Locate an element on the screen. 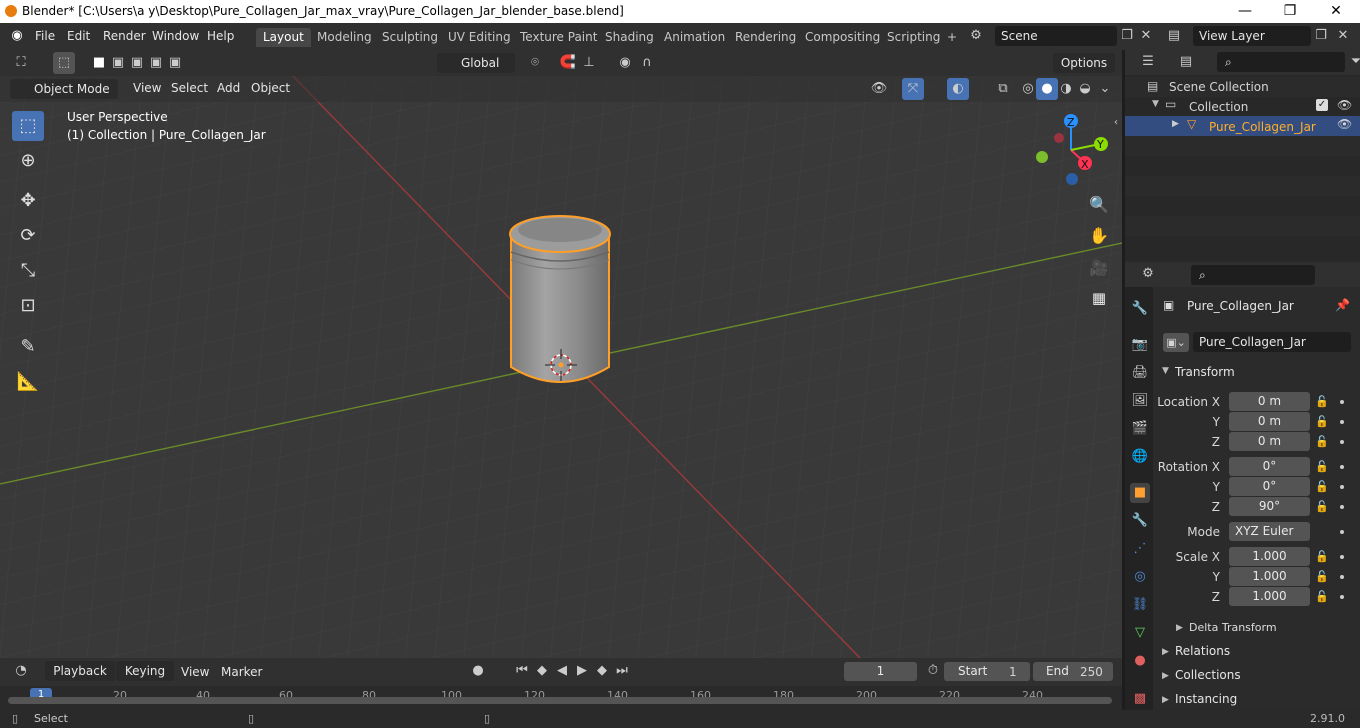 This screenshot has height=728, width=1360. scale-z-field: 1.000 is located at coordinates (1269, 596).